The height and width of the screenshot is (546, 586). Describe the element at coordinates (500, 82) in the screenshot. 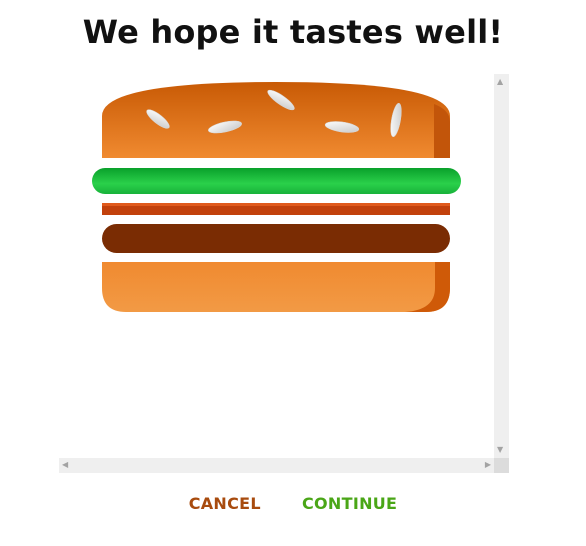

I see `scroll-up-icon: ▲` at that location.